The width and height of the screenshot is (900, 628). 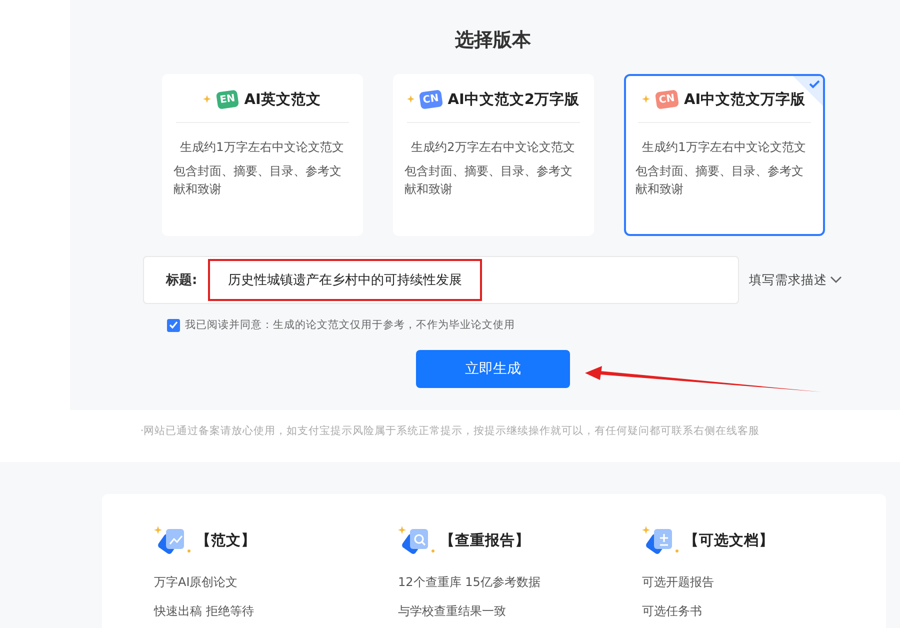 I want to click on field-label: 标题:, so click(x=182, y=280).